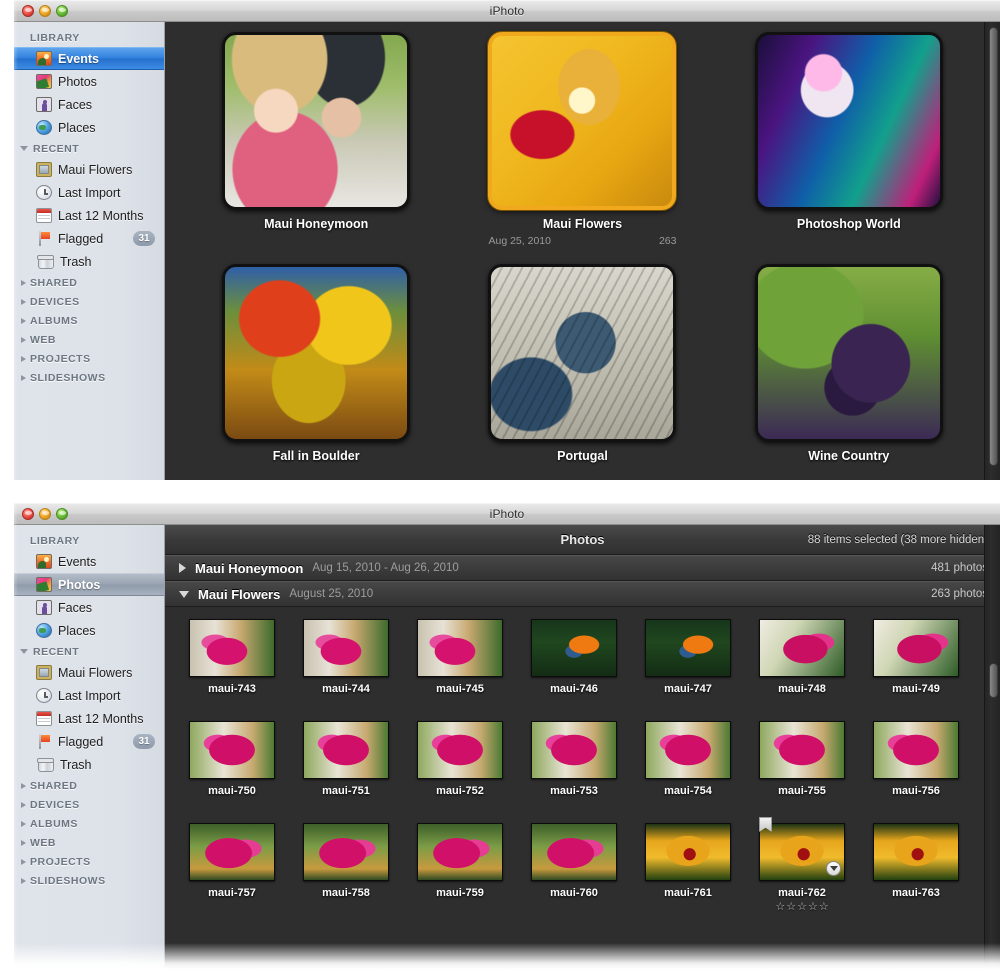  I want to click on sidebar-item-flagged: Flagged 31, so click(89, 238).